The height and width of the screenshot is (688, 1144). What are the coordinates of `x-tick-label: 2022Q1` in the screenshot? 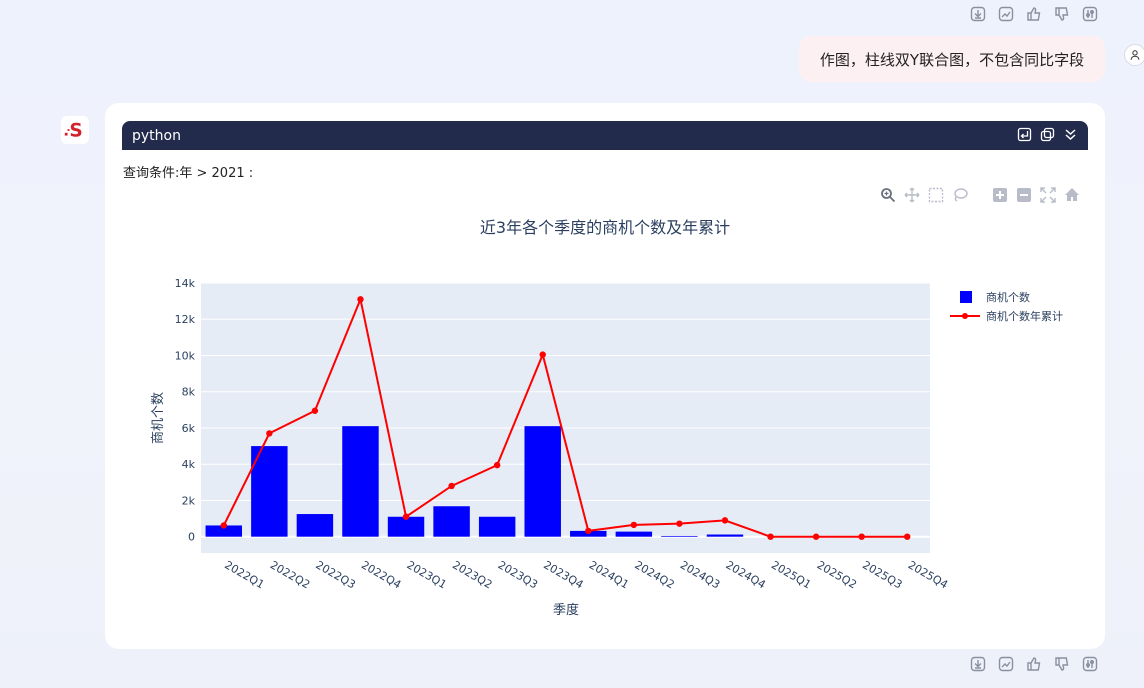 It's located at (244, 574).